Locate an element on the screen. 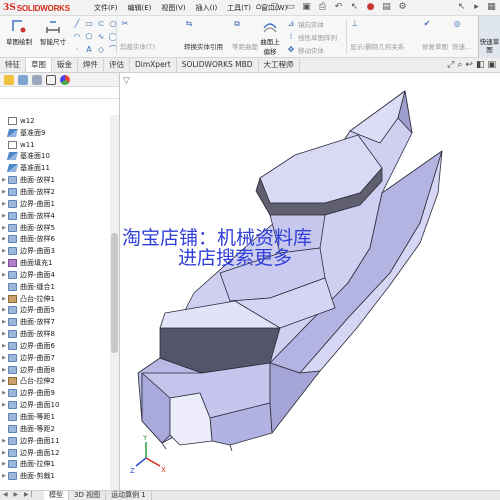  tree-item: ▶ 边界-曲面6 is located at coordinates (55, 346).